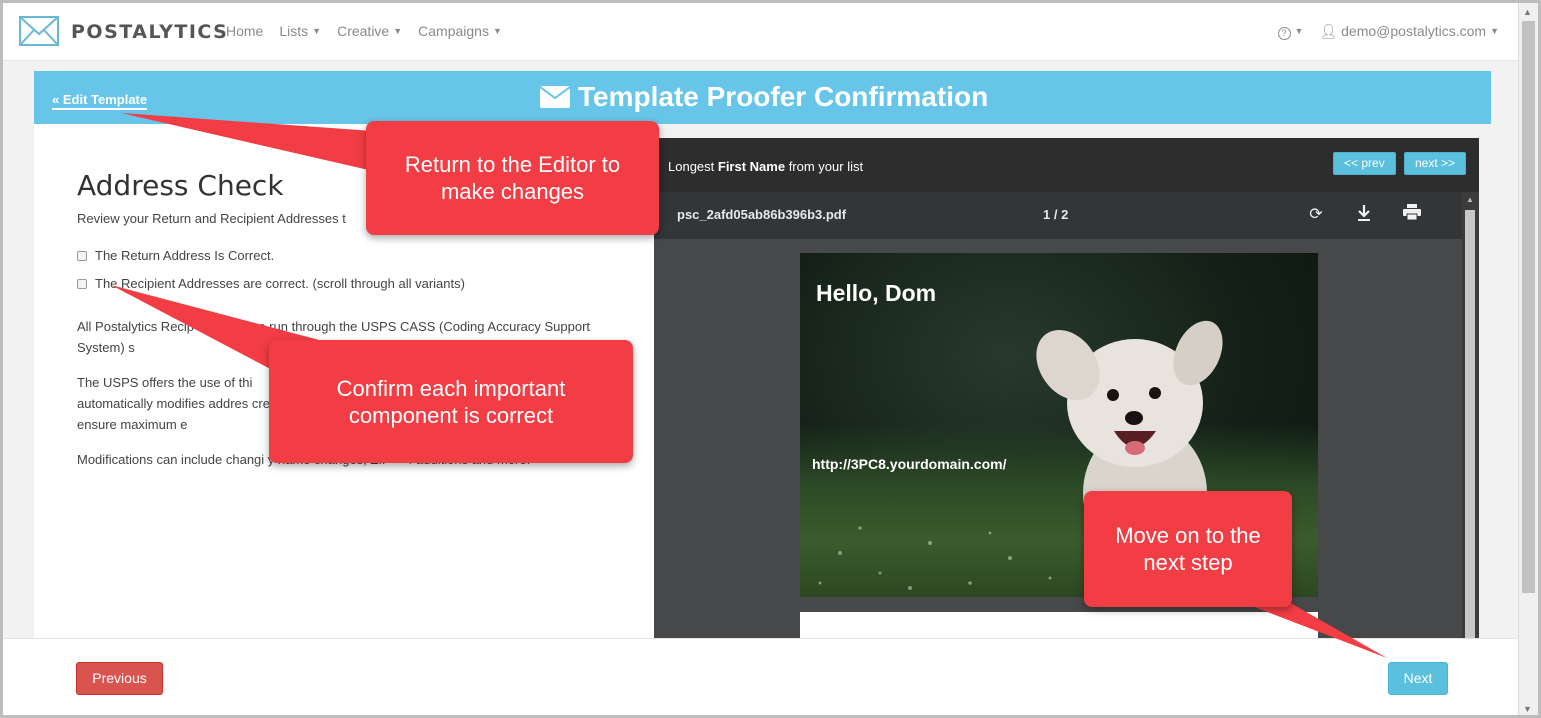  Describe the element at coordinates (1412, 215) in the screenshot. I see `print-icon` at that location.